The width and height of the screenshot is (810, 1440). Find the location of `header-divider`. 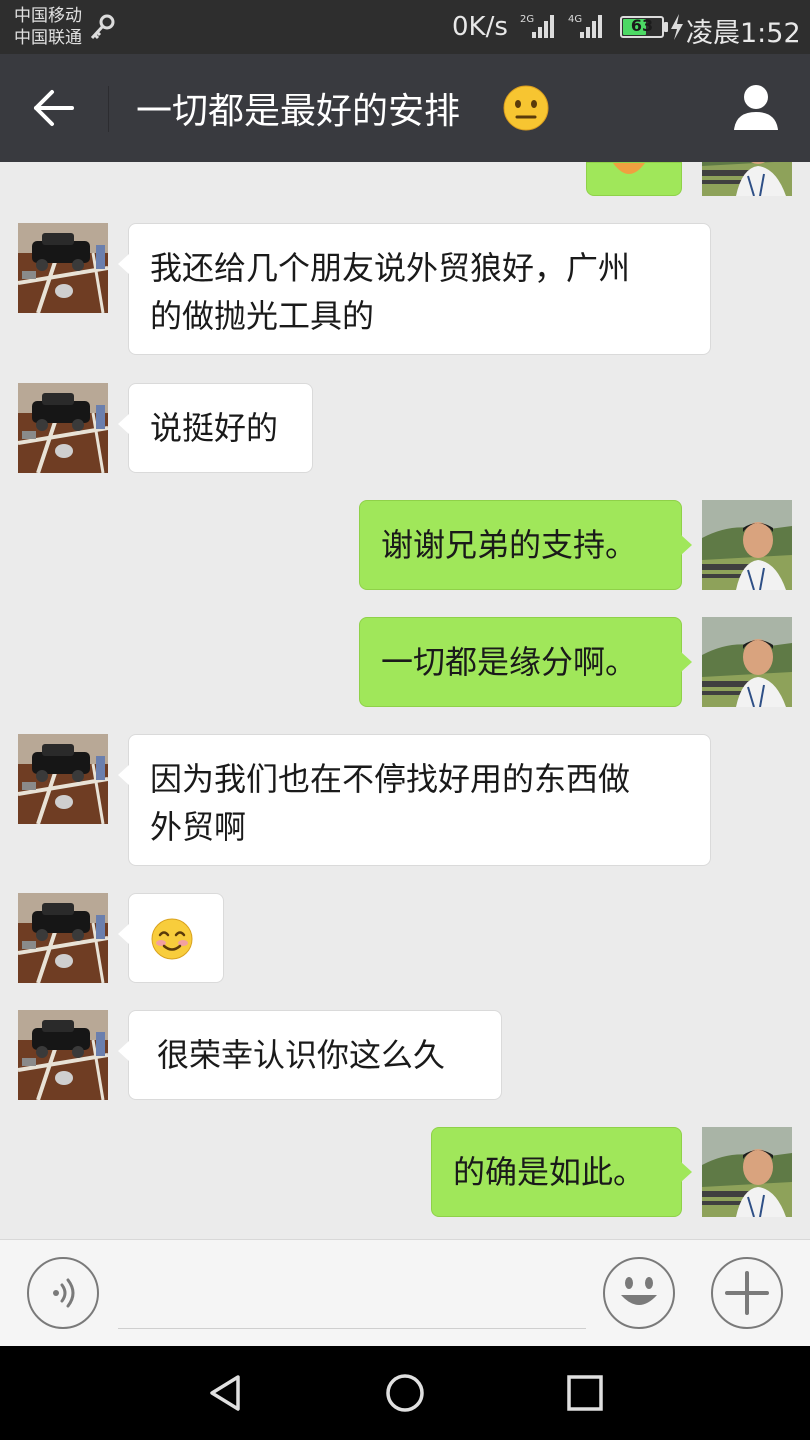

header-divider is located at coordinates (108, 109).